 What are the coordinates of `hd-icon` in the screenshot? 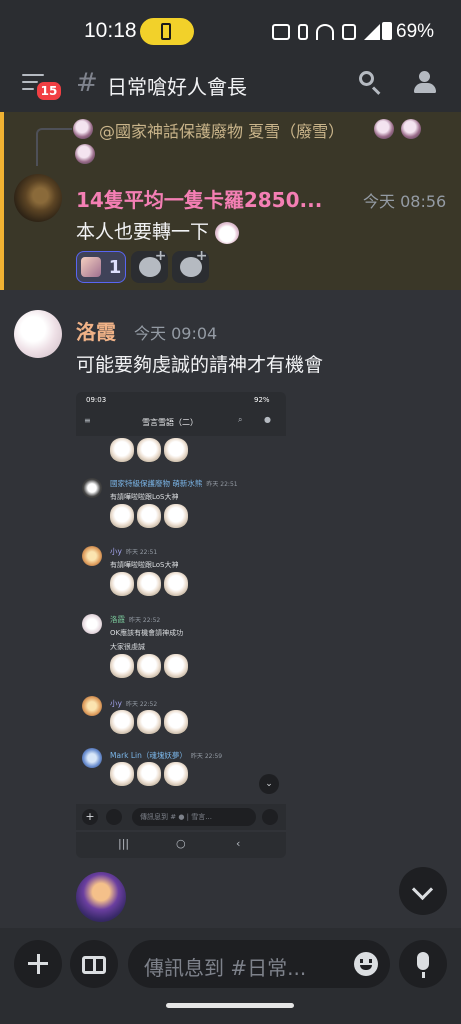 It's located at (281, 32).